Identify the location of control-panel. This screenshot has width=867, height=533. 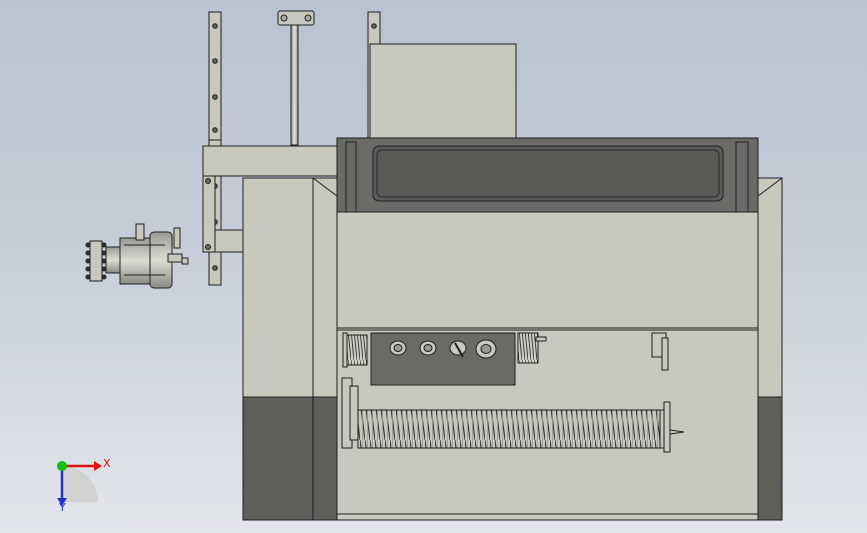
(443, 359).